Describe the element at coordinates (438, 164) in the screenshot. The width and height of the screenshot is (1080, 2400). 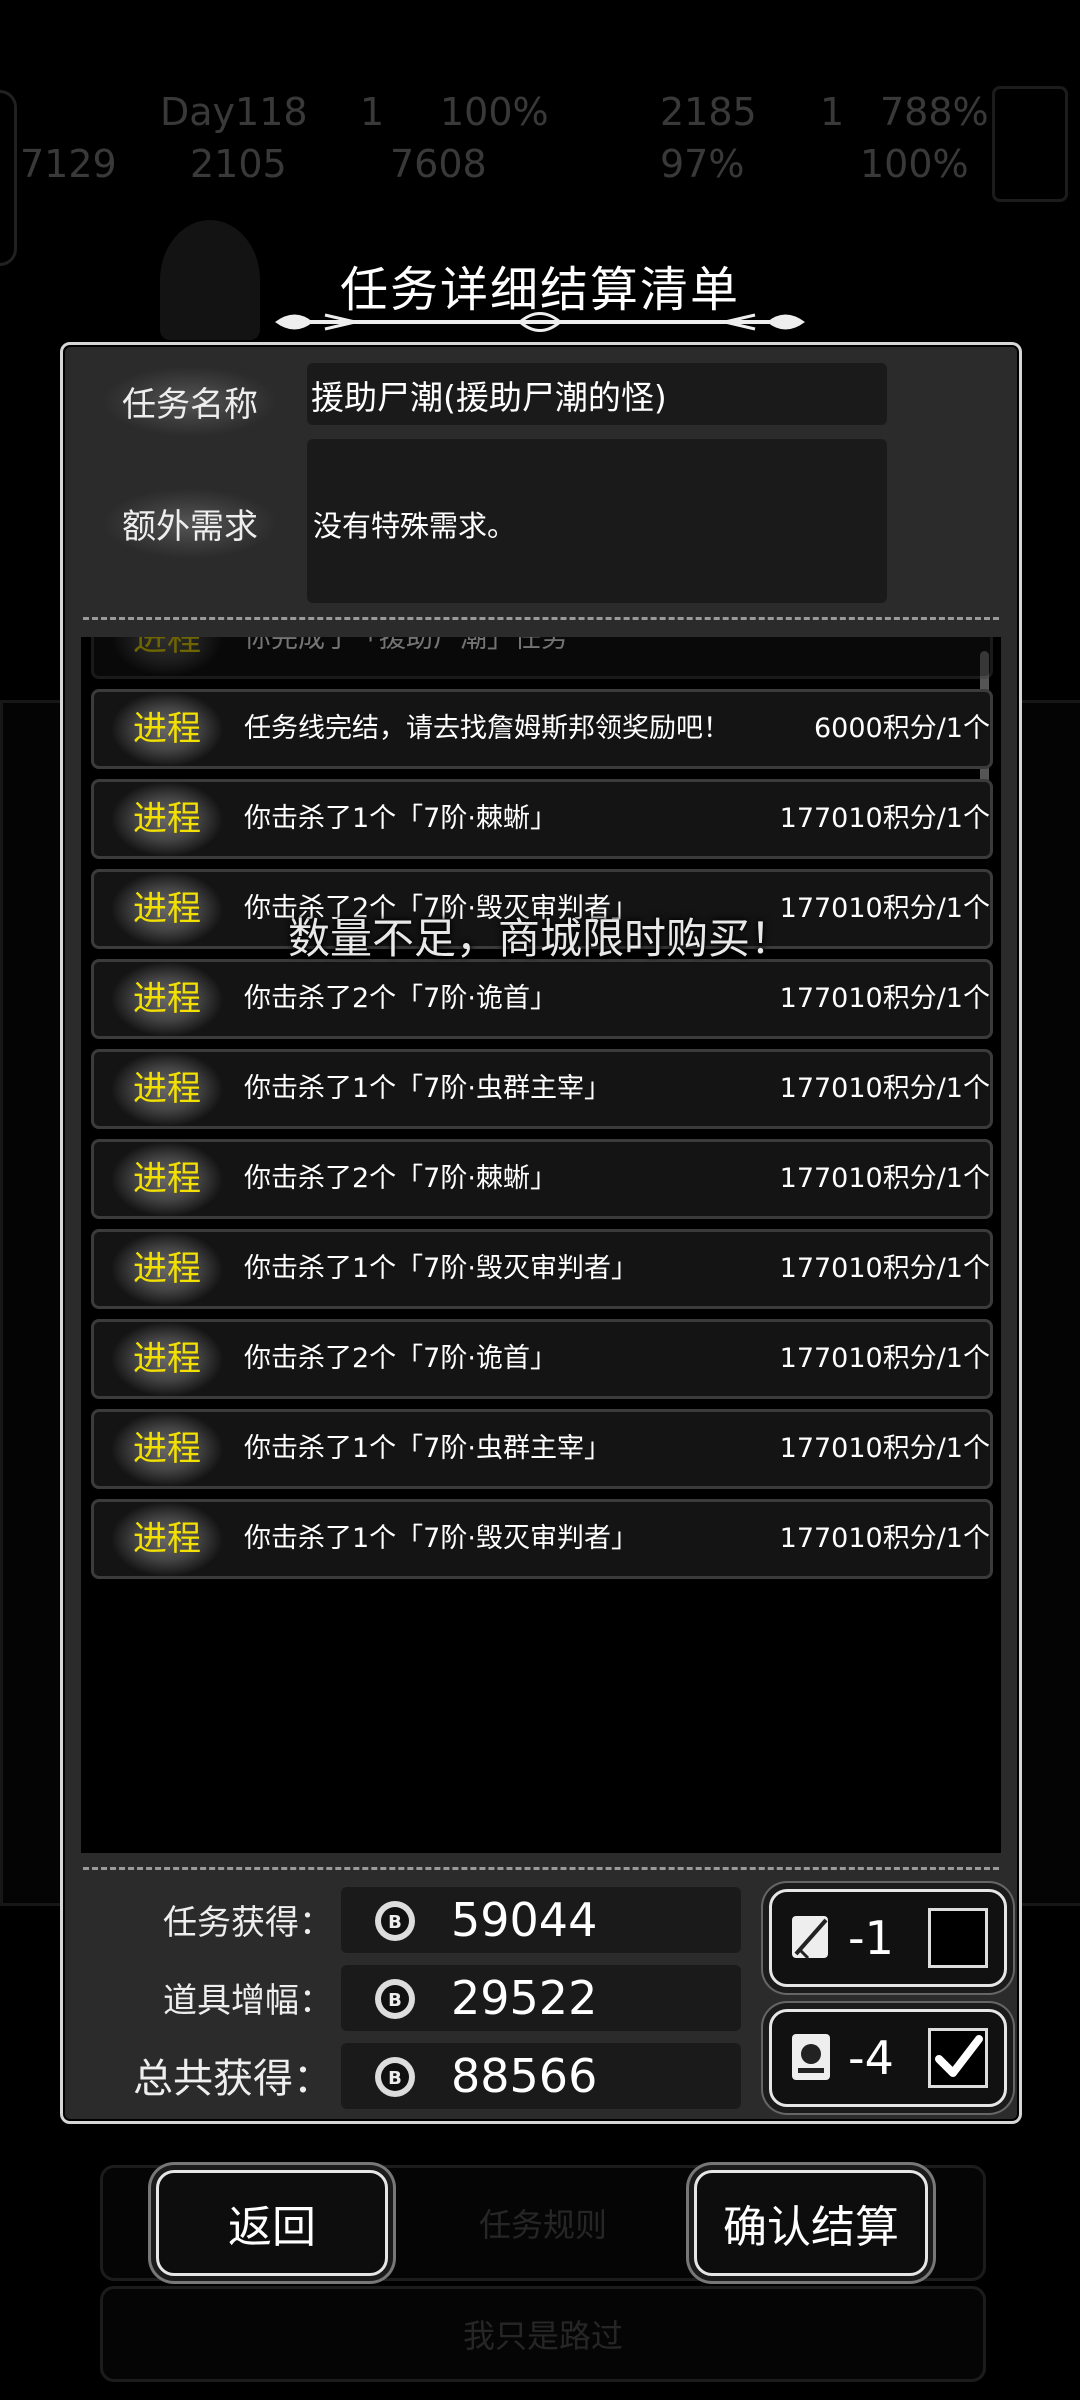
I see `stat-value: 7608` at that location.